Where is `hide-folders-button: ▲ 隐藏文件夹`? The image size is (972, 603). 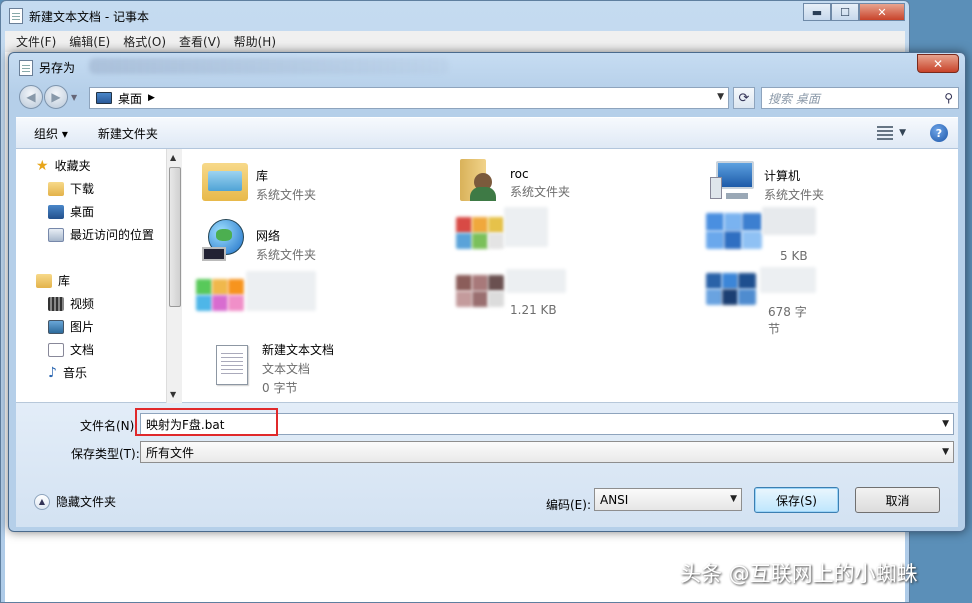 hide-folders-button: ▲ 隐藏文件夹 is located at coordinates (75, 501).